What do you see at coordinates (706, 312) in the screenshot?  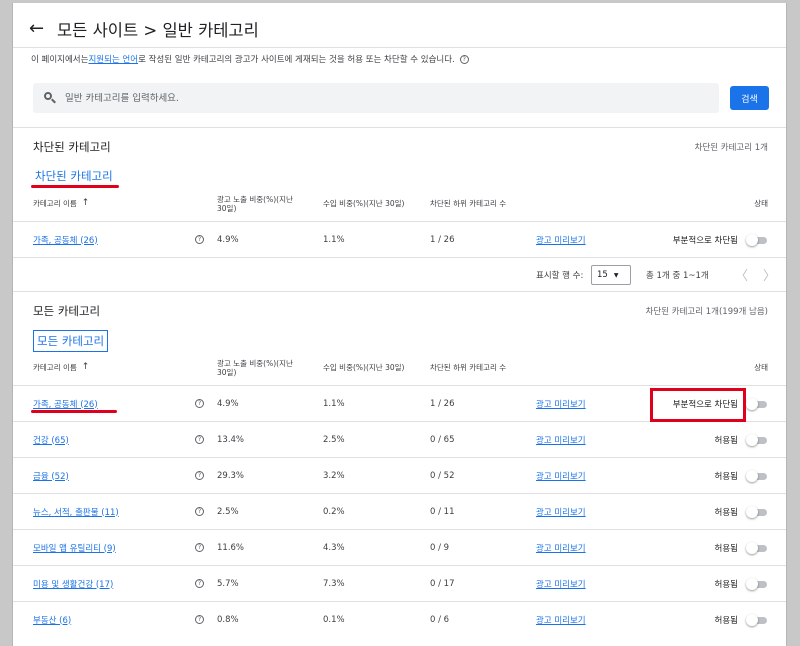 I see `all-count: 차단된 카테고리 1개(199개 남음)` at bounding box center [706, 312].